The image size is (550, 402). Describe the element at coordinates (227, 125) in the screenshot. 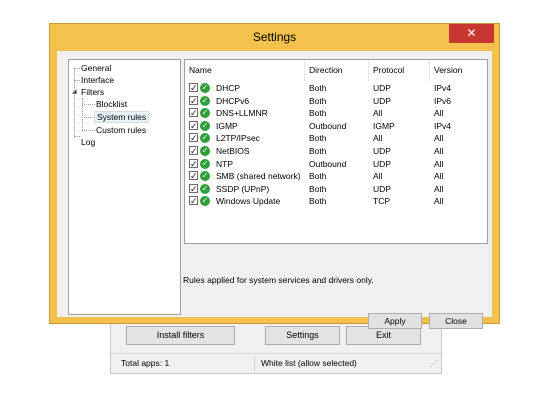

I see `cell-name: IGMP` at that location.